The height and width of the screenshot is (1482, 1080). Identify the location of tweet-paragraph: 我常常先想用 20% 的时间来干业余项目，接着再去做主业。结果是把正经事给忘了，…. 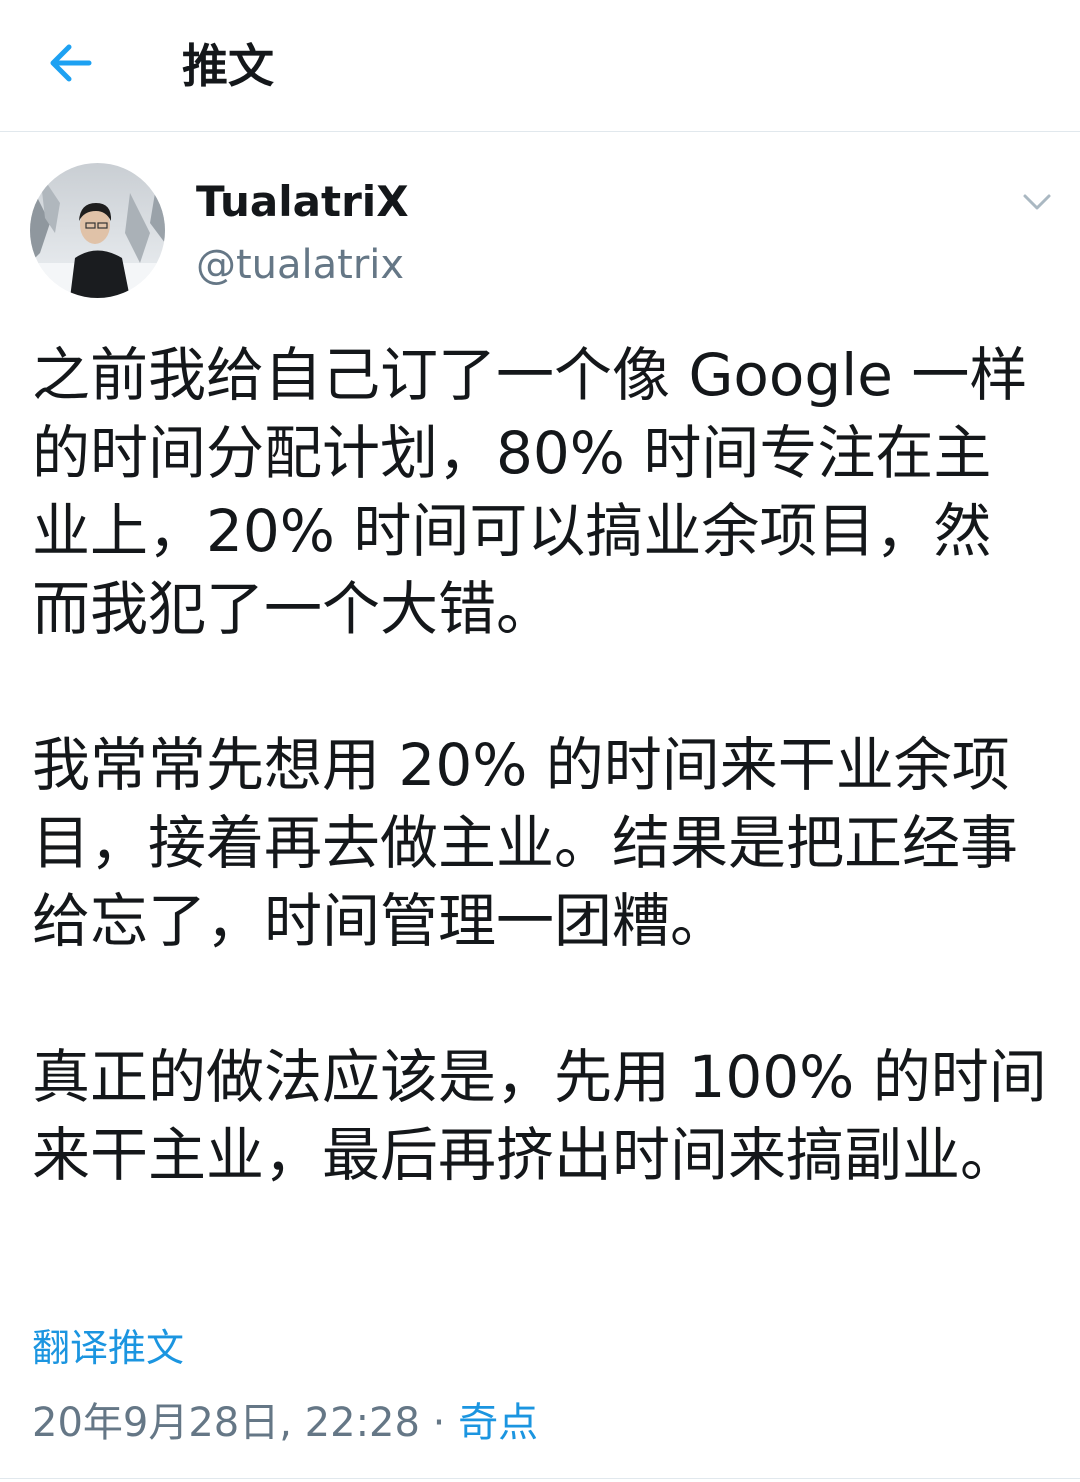
(525, 843).